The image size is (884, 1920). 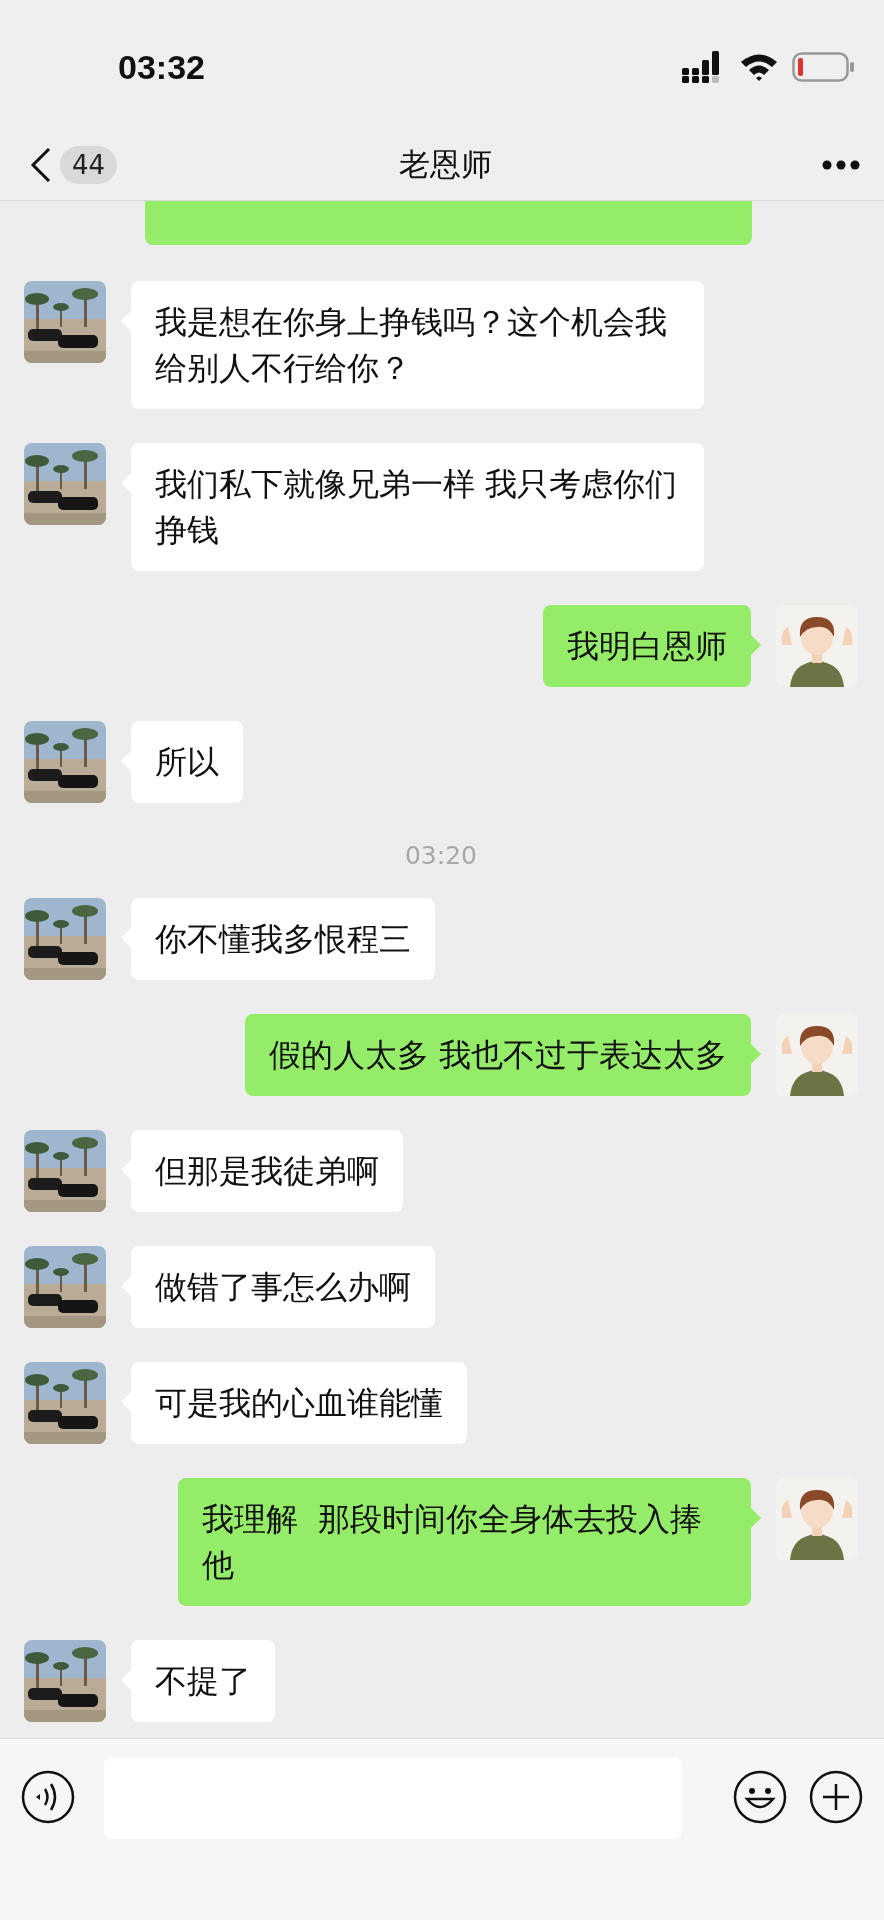 I want to click on message-bubble: 但那是我徒弟啊, so click(x=267, y=1171).